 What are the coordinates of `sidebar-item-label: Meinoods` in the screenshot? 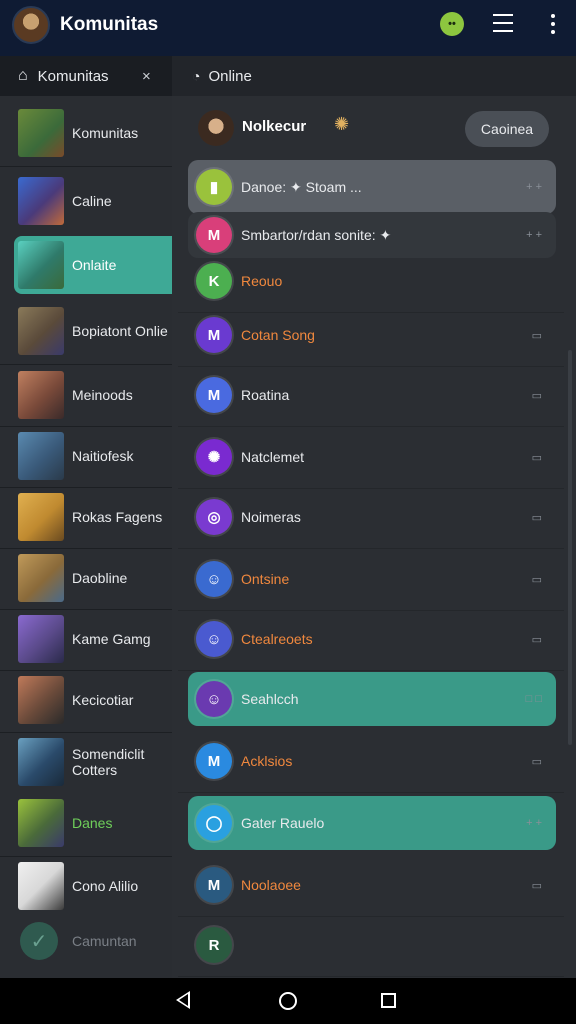 It's located at (102, 395).